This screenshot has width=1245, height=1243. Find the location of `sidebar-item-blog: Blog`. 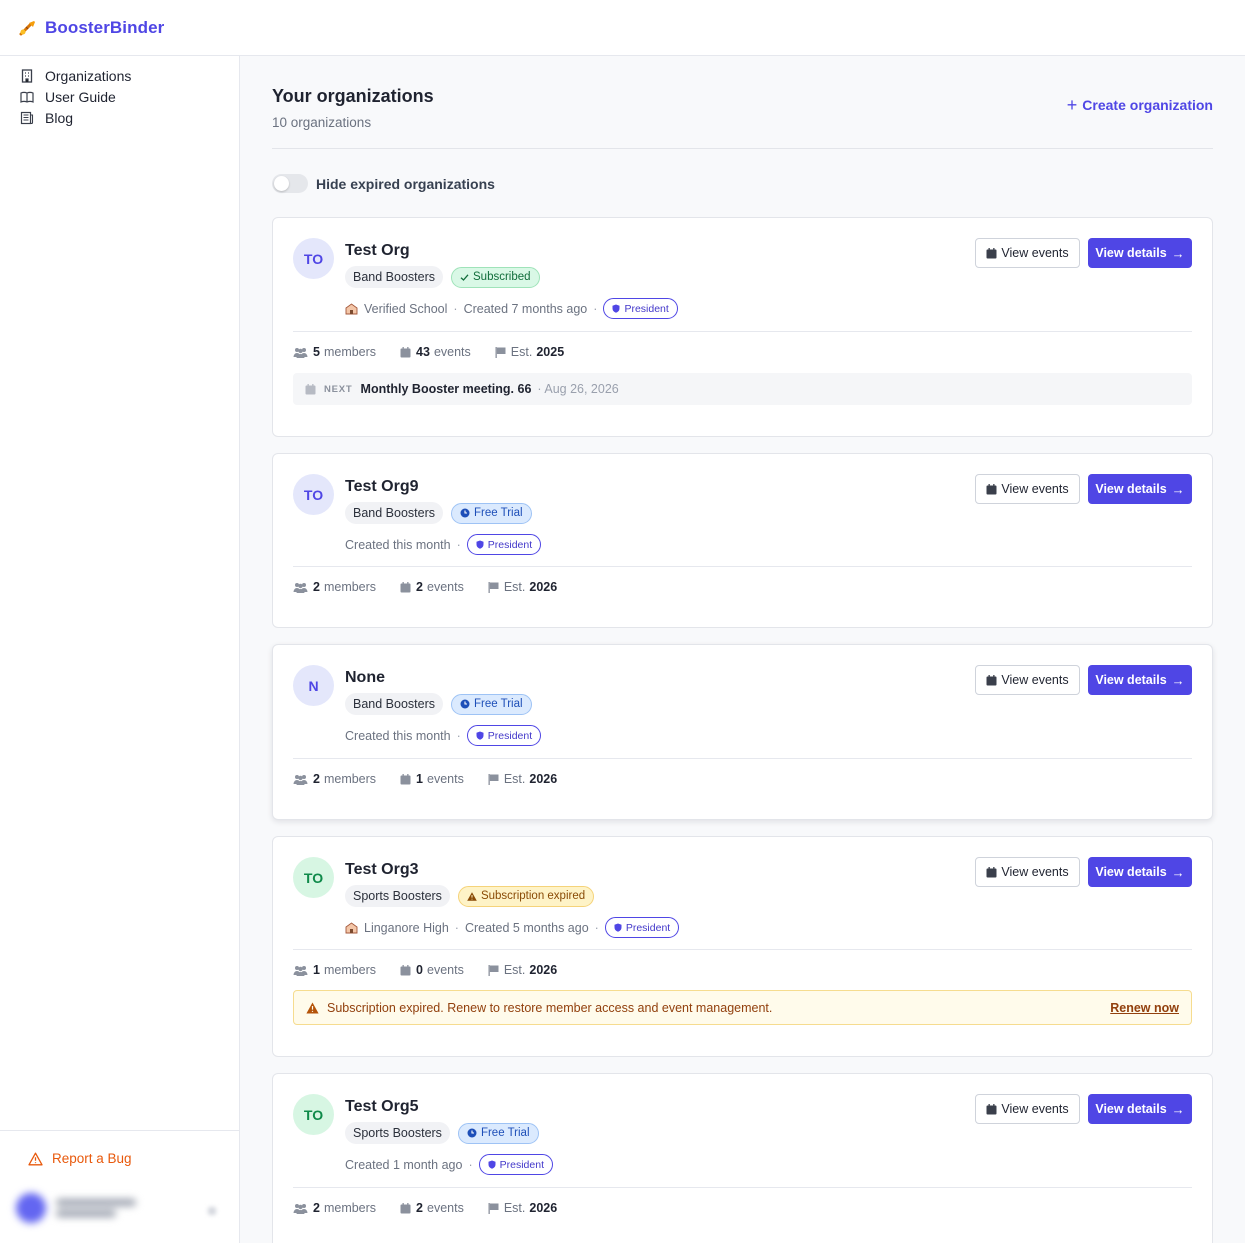

sidebar-item-blog: Blog is located at coordinates (119, 117).